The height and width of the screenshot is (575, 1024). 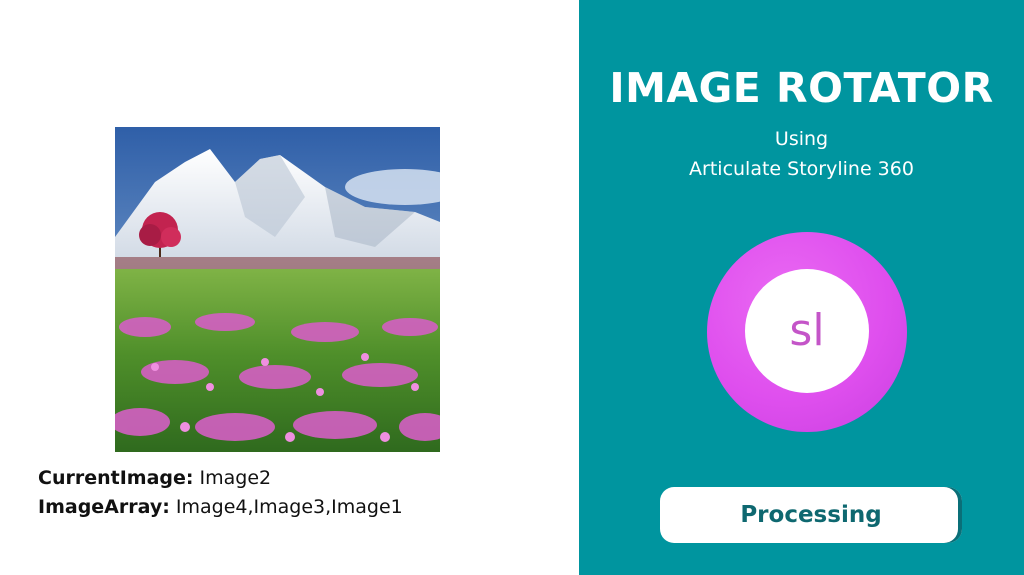 I want to click on variable-key: ImageArray:, so click(x=104, y=507).